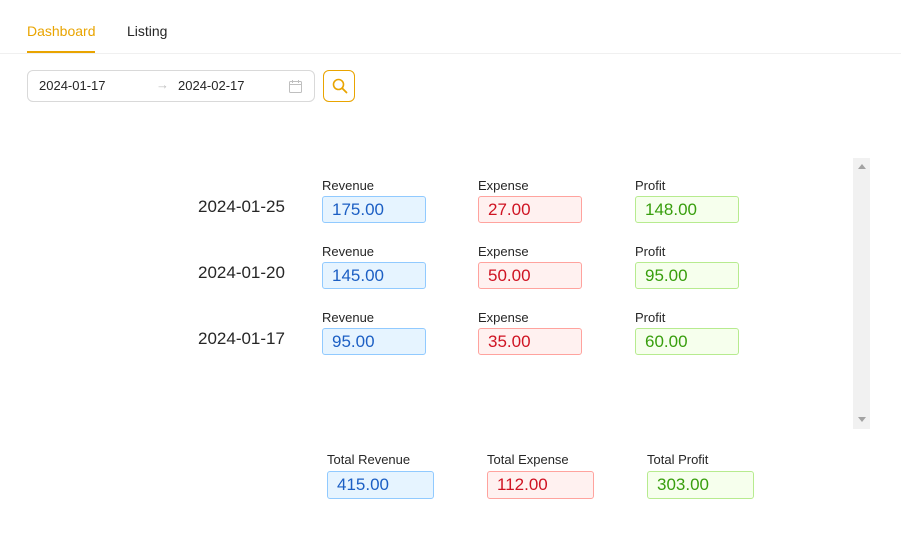 The height and width of the screenshot is (537, 901). I want to click on date-range-picker: →, so click(171, 86).